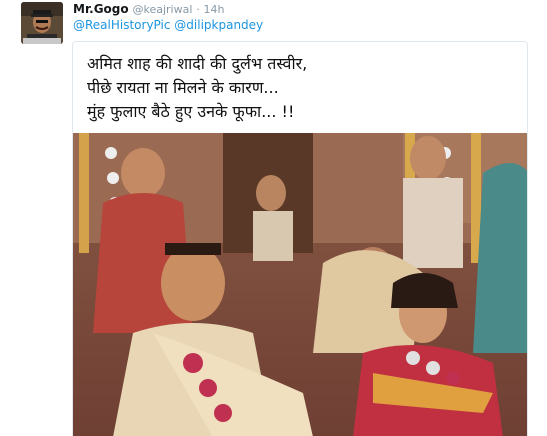  Describe the element at coordinates (218, 25) in the screenshot. I see `mention-dilipkpandey: @dilipkpandey` at that location.